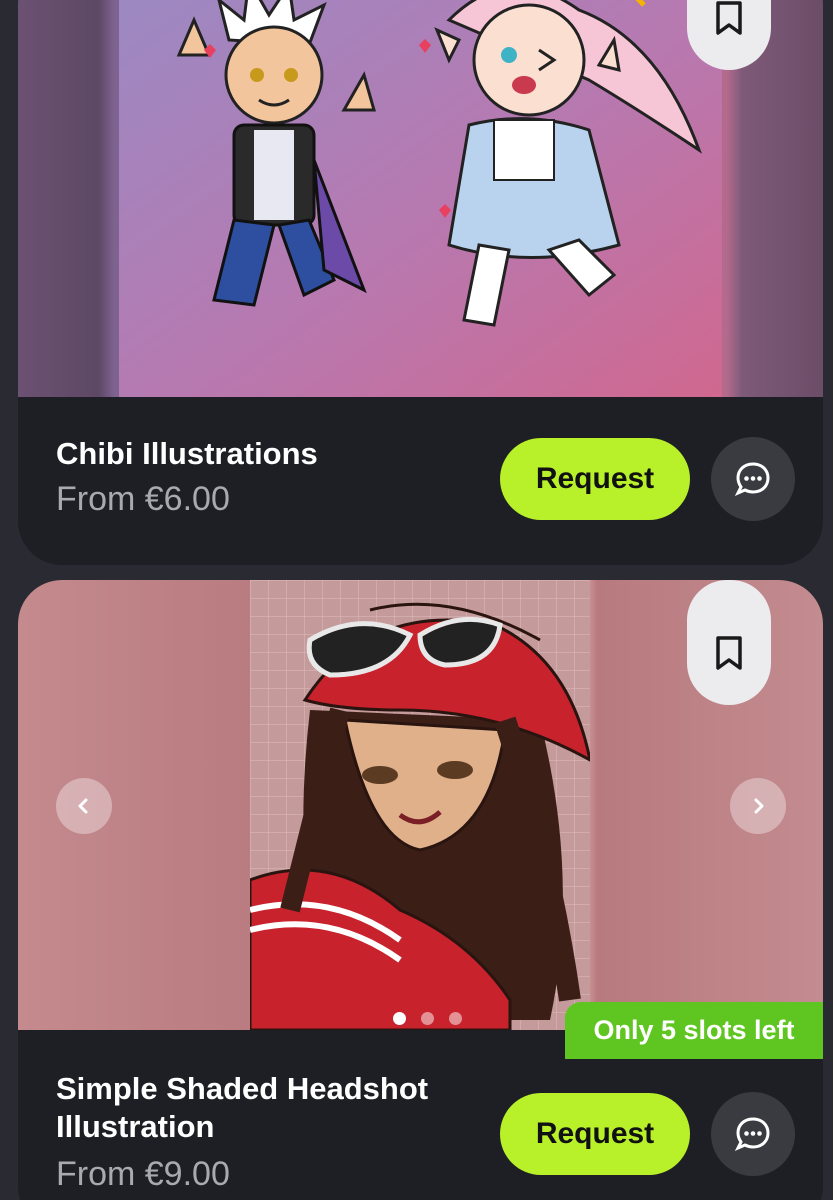 The image size is (833, 1200). I want to click on listing-price: From €9.00, so click(143, 1174).